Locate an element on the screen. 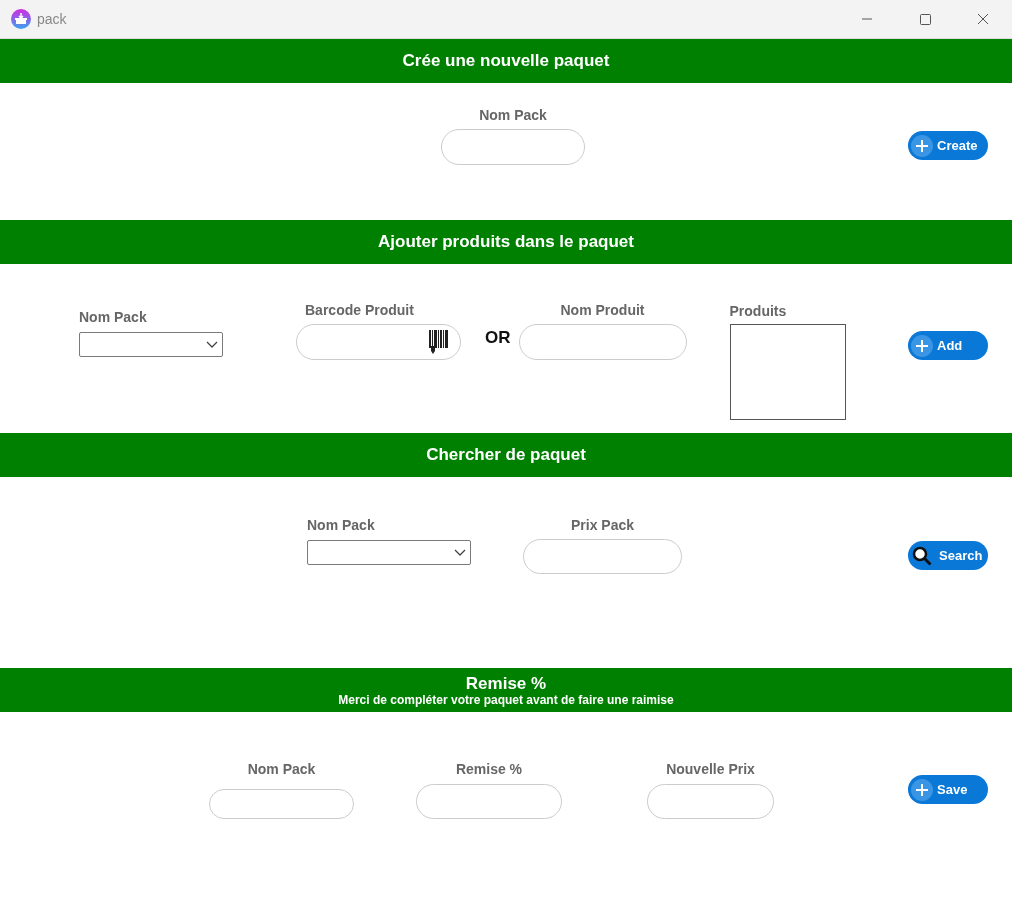  section-title: Remise % is located at coordinates (506, 683).